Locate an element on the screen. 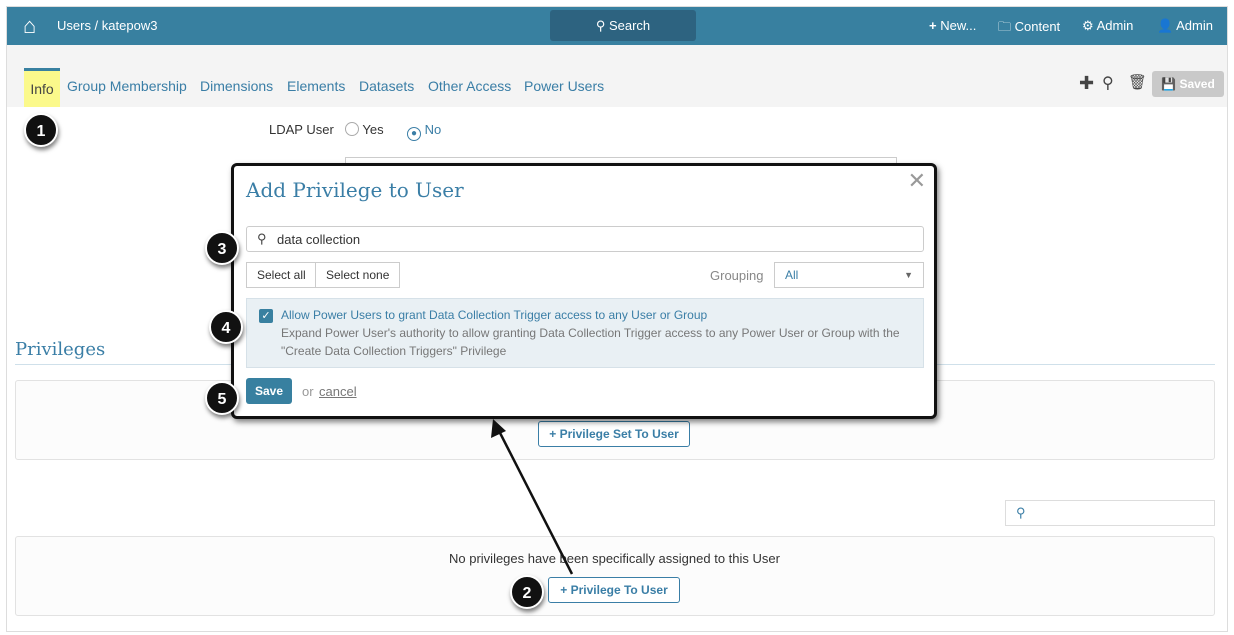  step-badge-5: 5 is located at coordinates (222, 398).